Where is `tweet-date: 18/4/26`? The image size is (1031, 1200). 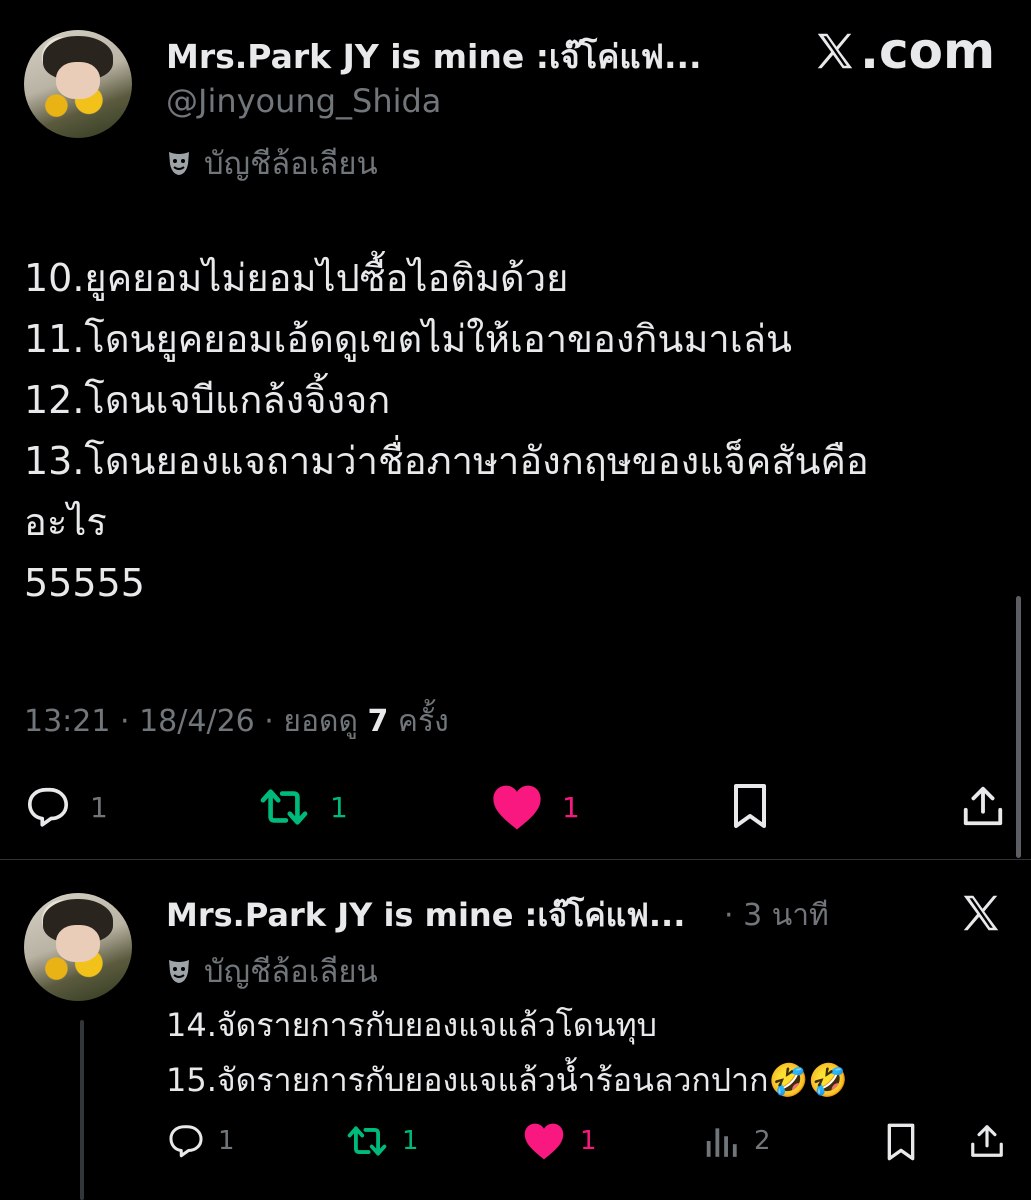 tweet-date: 18/4/26 is located at coordinates (197, 721).